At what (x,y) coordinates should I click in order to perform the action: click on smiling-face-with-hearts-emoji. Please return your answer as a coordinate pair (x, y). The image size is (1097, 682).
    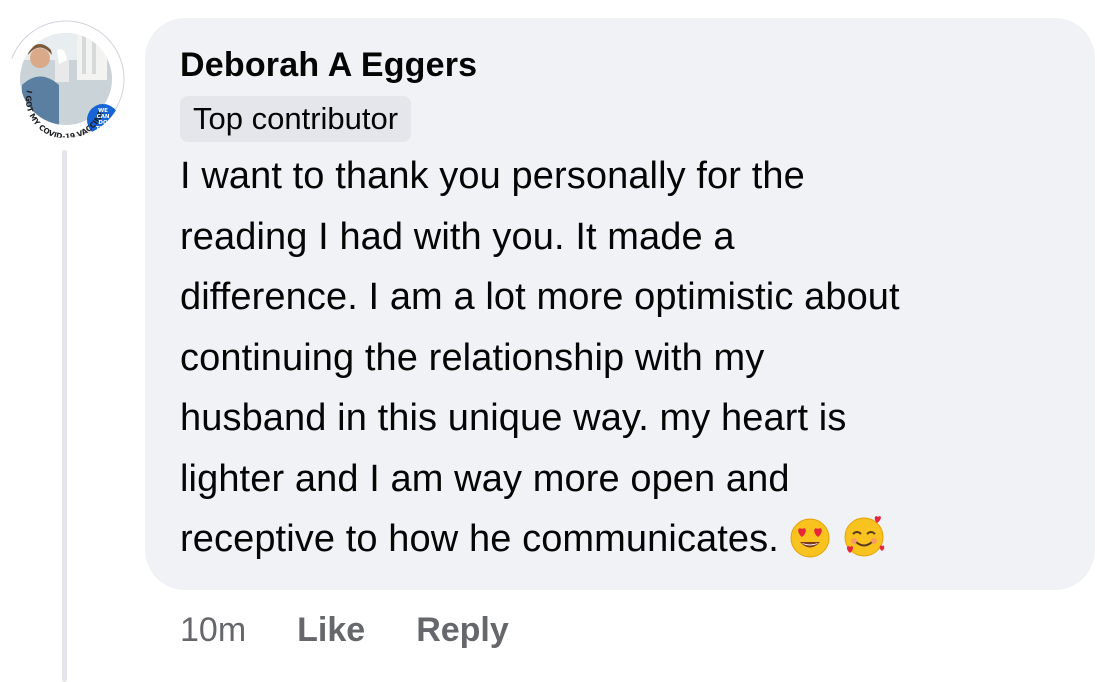
    Looking at the image, I should click on (864, 536).